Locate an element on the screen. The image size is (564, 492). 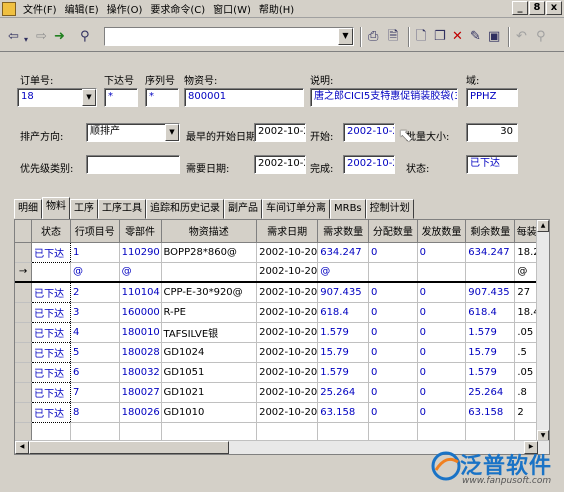
binoculars-icon: ⚲ is located at coordinates (85, 37).